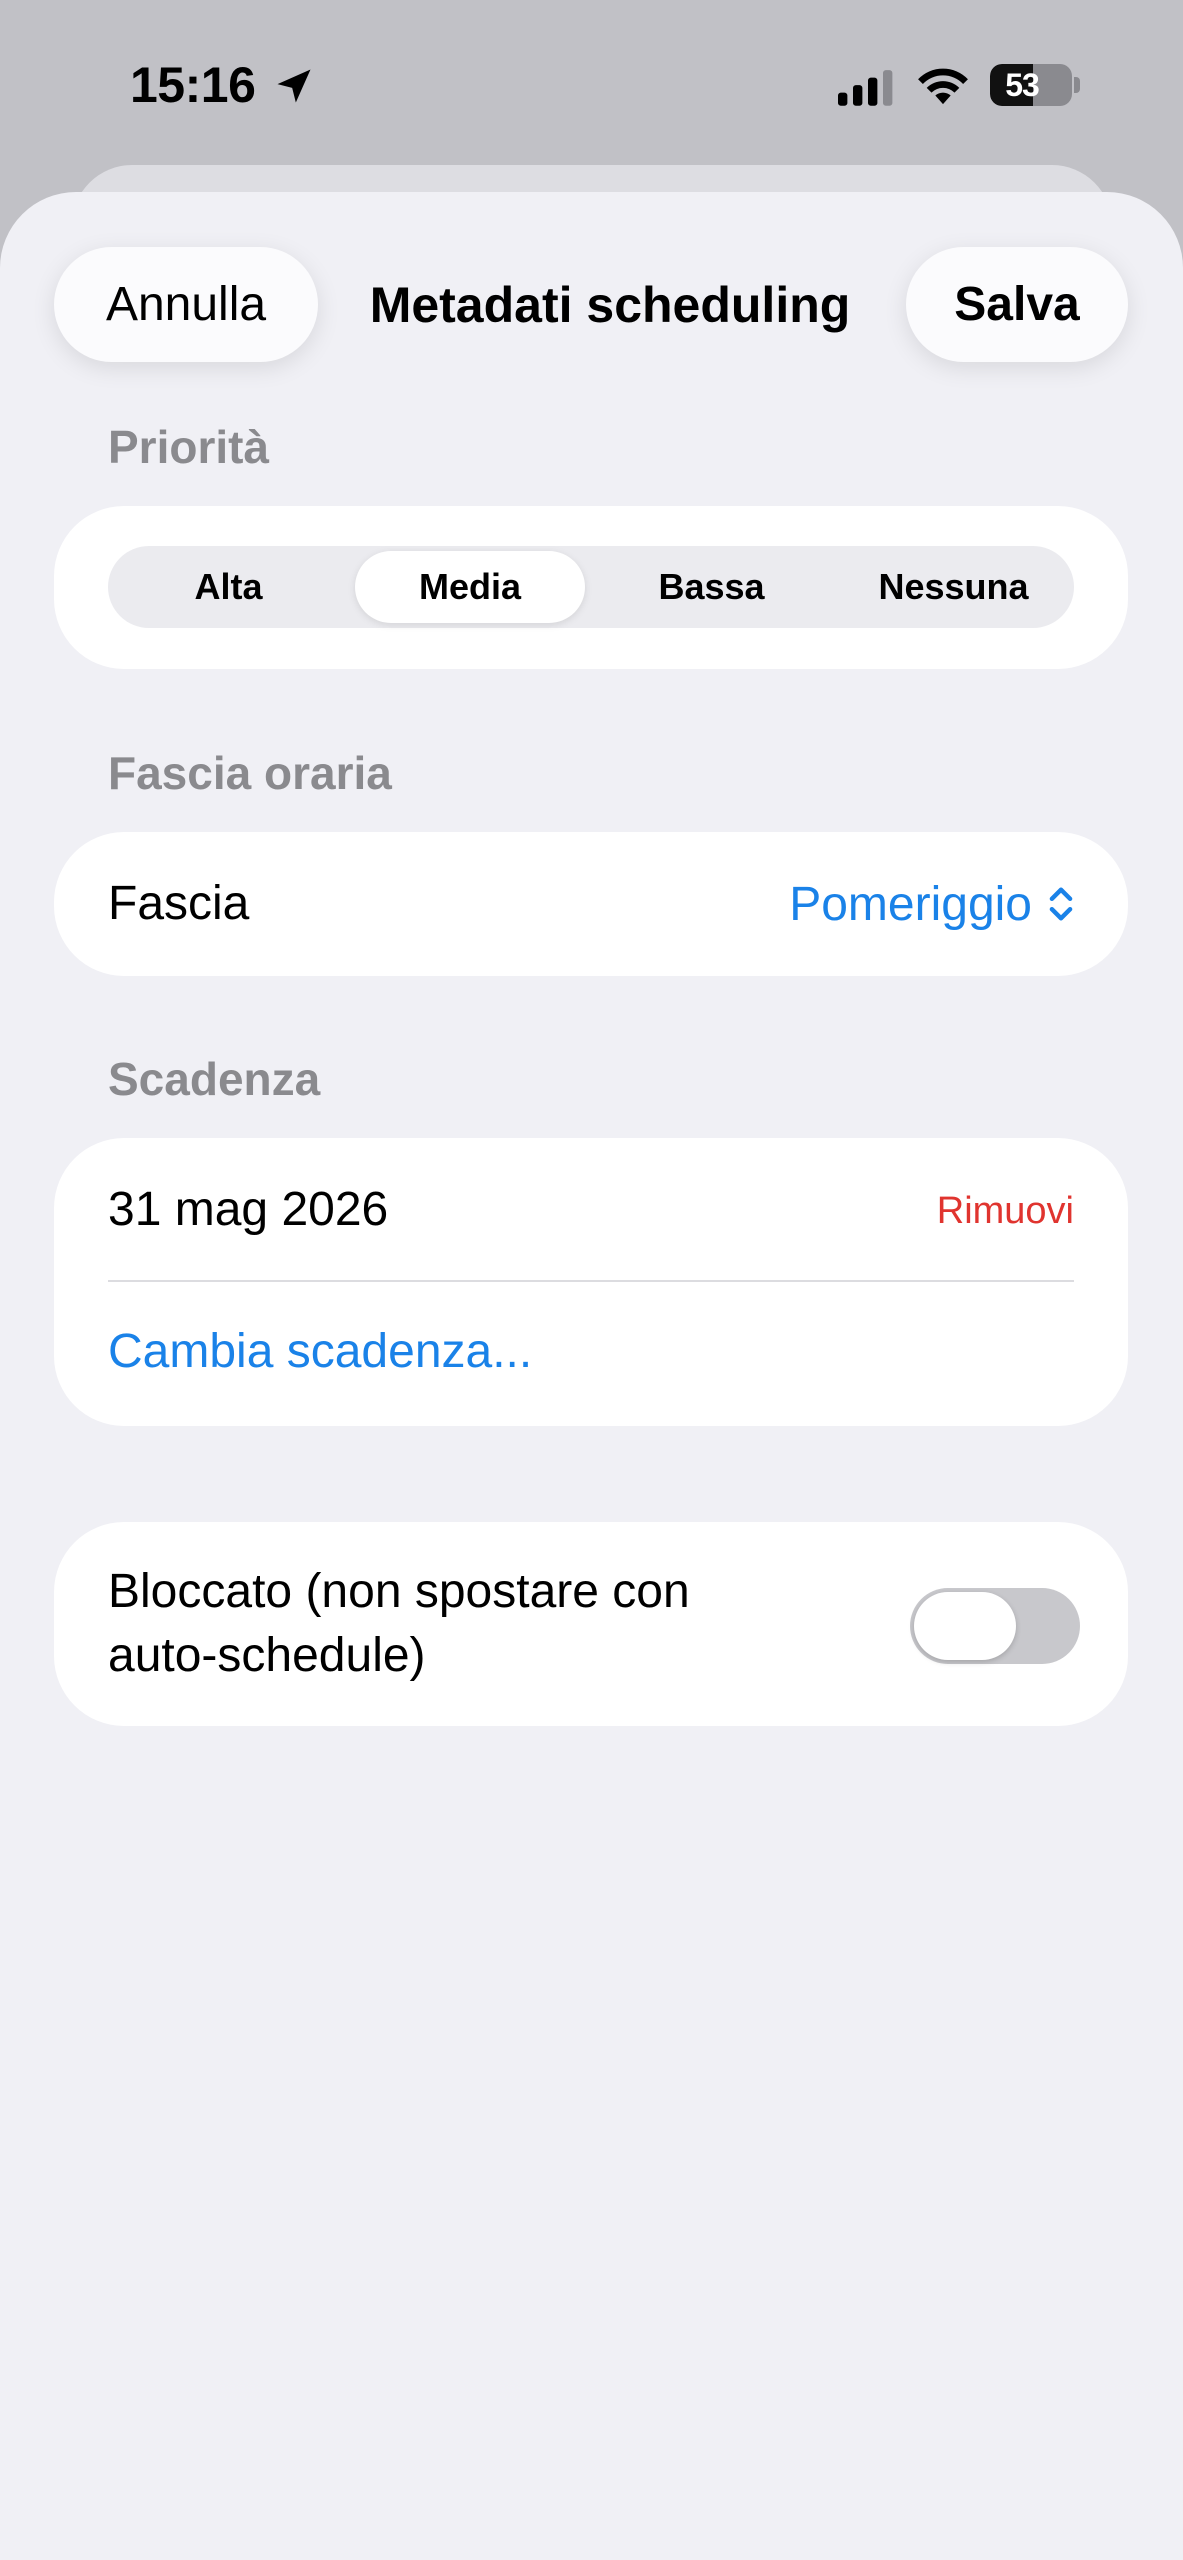 The height and width of the screenshot is (2560, 1183). I want to click on cellular-signal-icon, so click(865, 88).